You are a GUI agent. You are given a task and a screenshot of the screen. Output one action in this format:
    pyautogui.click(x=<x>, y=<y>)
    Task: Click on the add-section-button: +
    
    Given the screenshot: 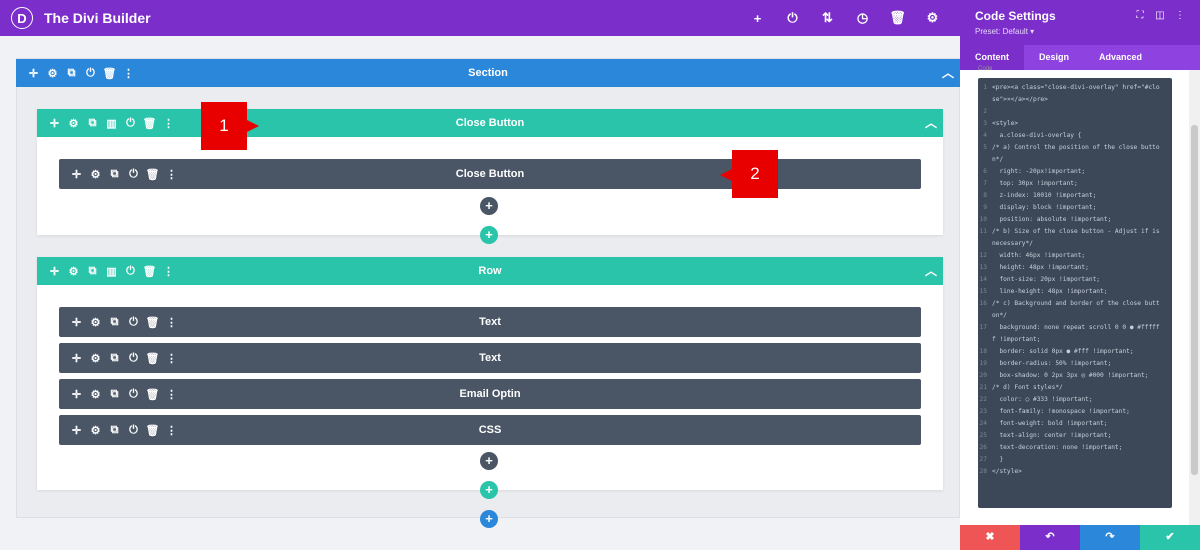 What is the action you would take?
    pyautogui.click(x=489, y=519)
    